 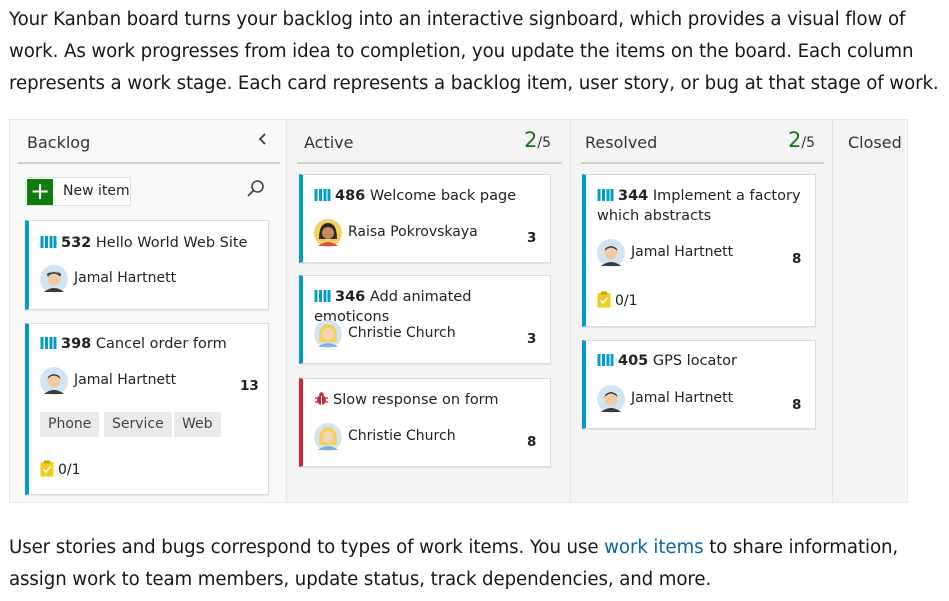 I want to click on card-title-text: Cancel order form, so click(x=161, y=344).